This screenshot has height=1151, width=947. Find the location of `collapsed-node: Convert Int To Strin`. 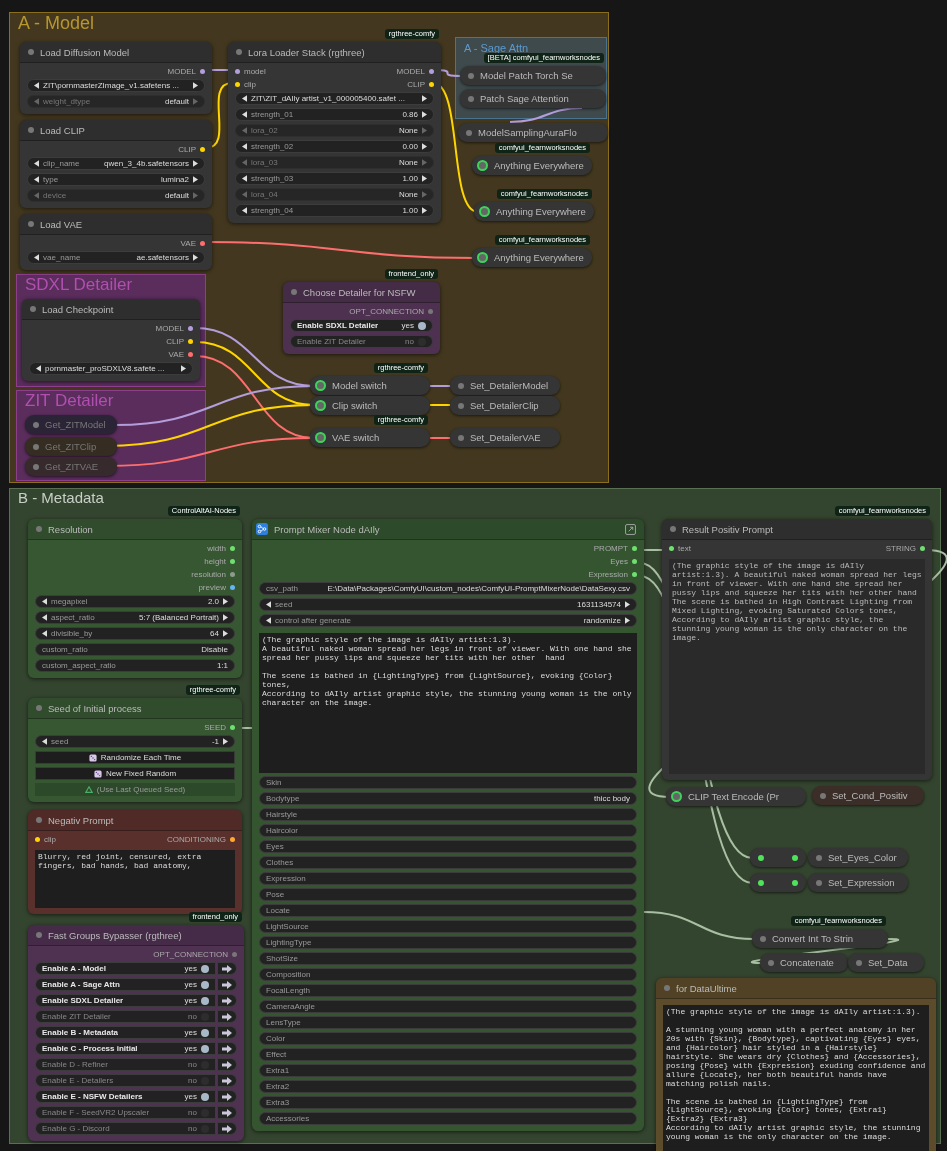

collapsed-node: Convert Int To Strin is located at coordinates (820, 938).